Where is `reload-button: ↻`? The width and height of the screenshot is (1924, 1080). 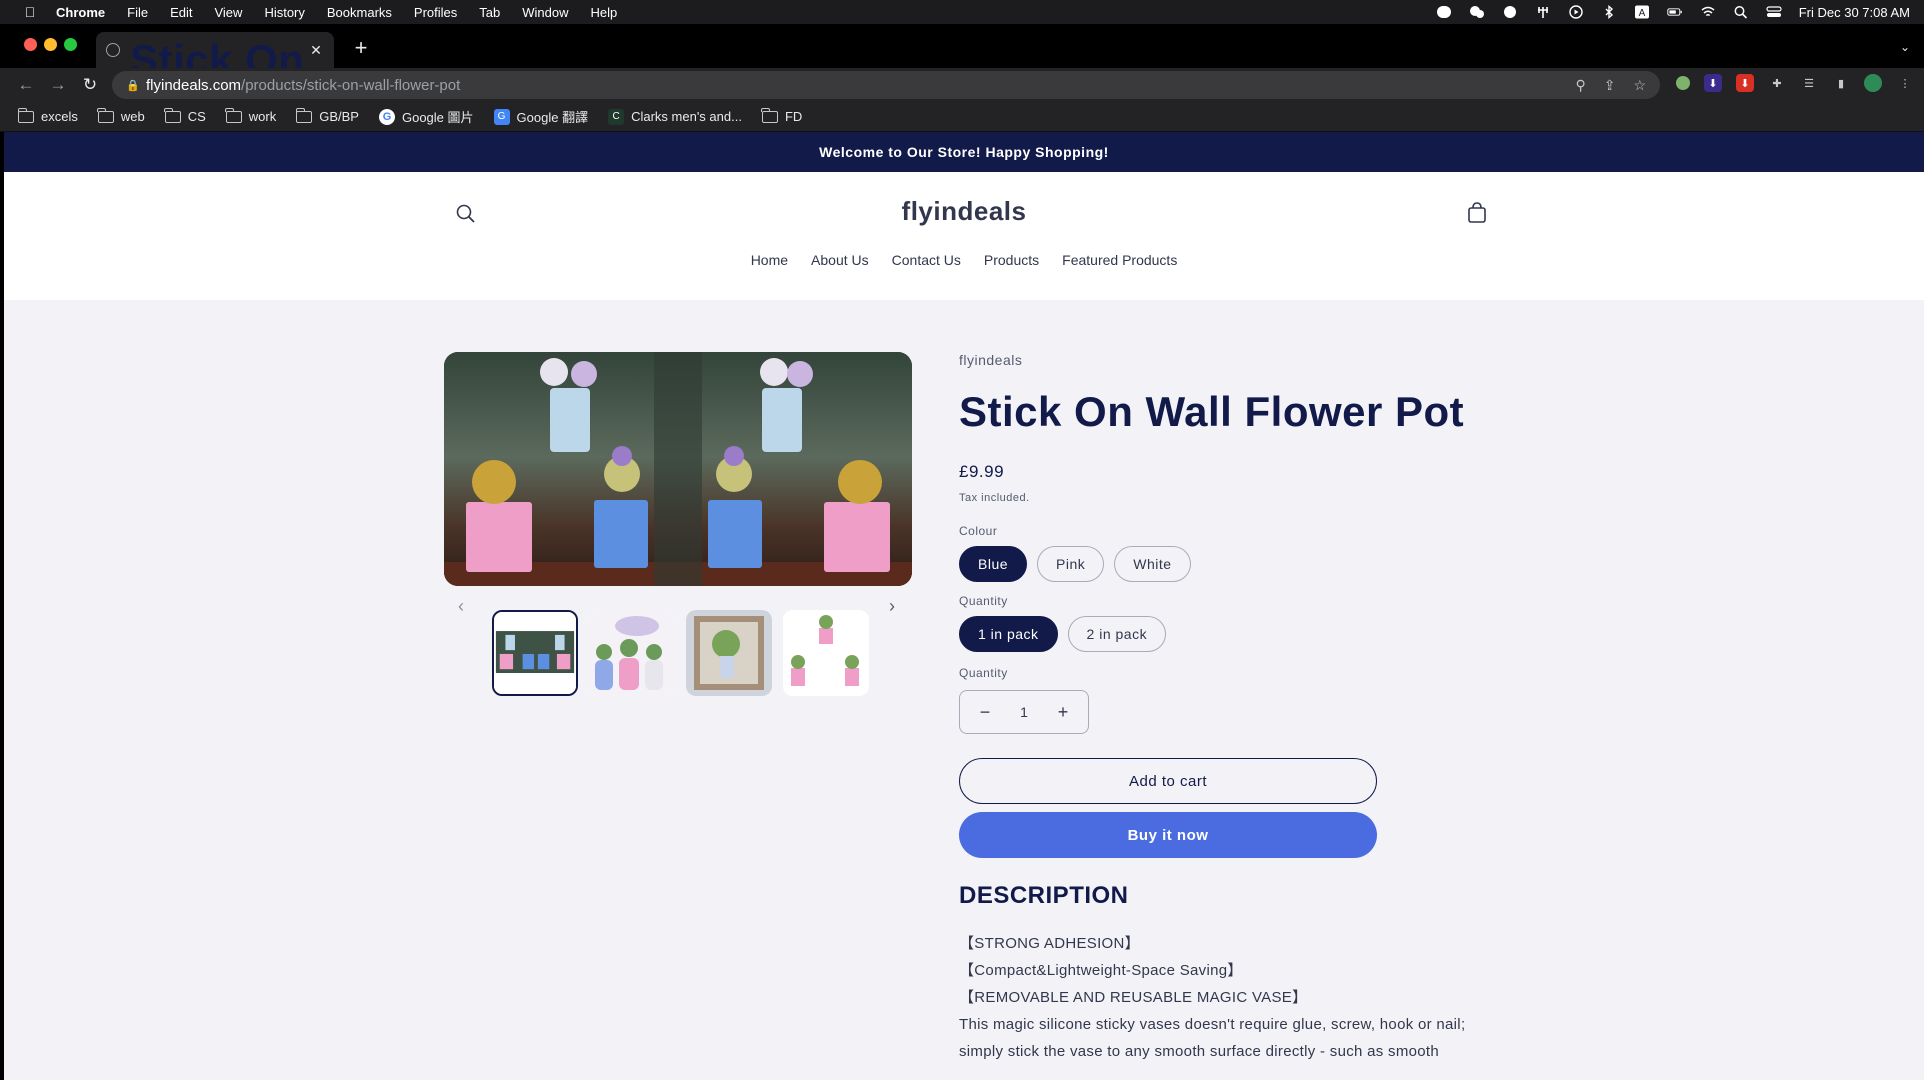 reload-button: ↻ is located at coordinates (90, 85).